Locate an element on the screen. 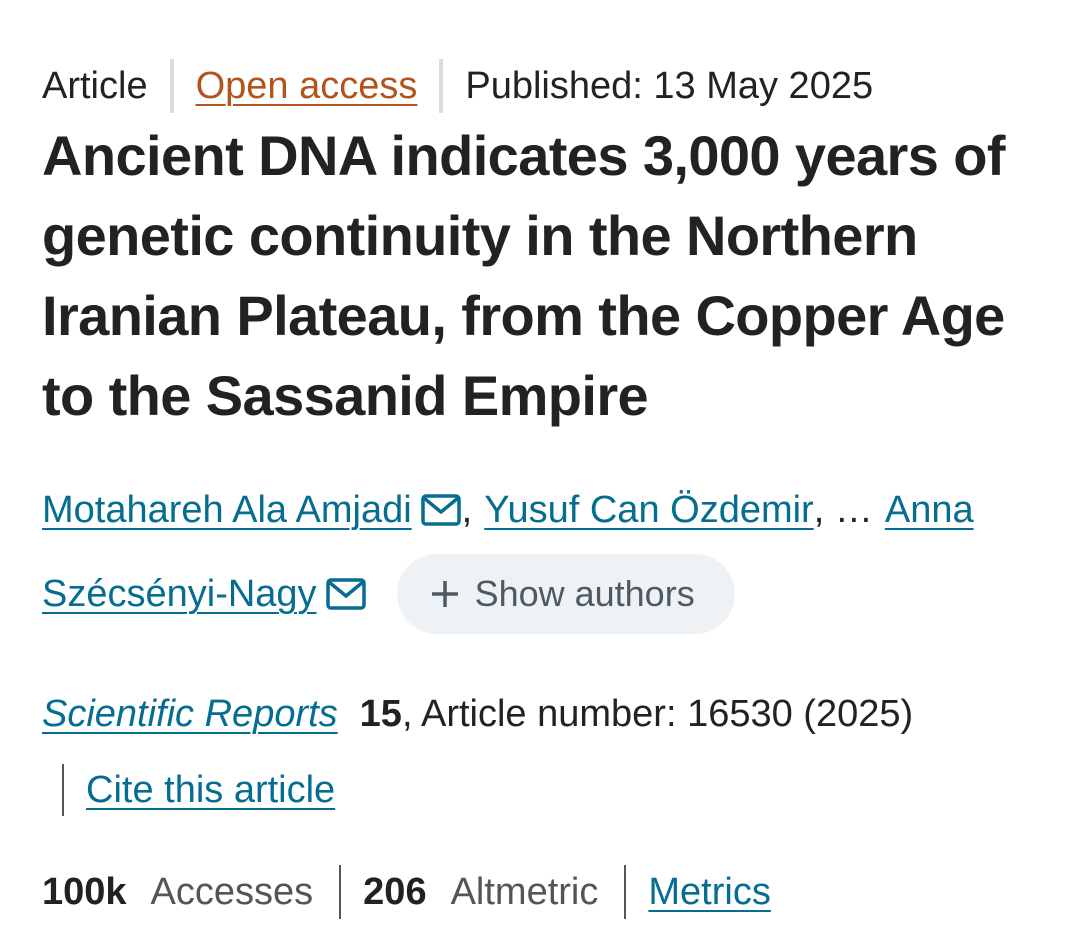 The width and height of the screenshot is (1080, 941). cite-row: Cite this article is located at coordinates (198, 790).